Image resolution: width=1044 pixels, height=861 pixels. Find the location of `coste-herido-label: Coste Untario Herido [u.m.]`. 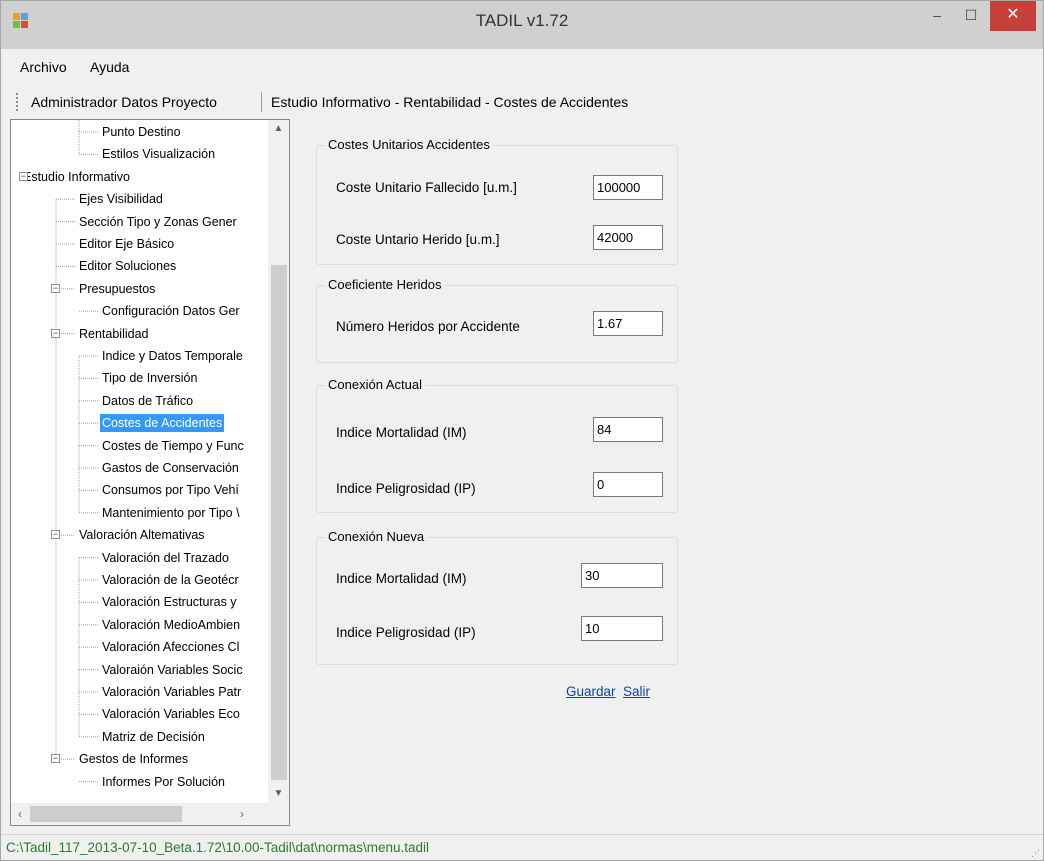

coste-herido-label: Coste Untario Herido [u.m.] is located at coordinates (418, 239).